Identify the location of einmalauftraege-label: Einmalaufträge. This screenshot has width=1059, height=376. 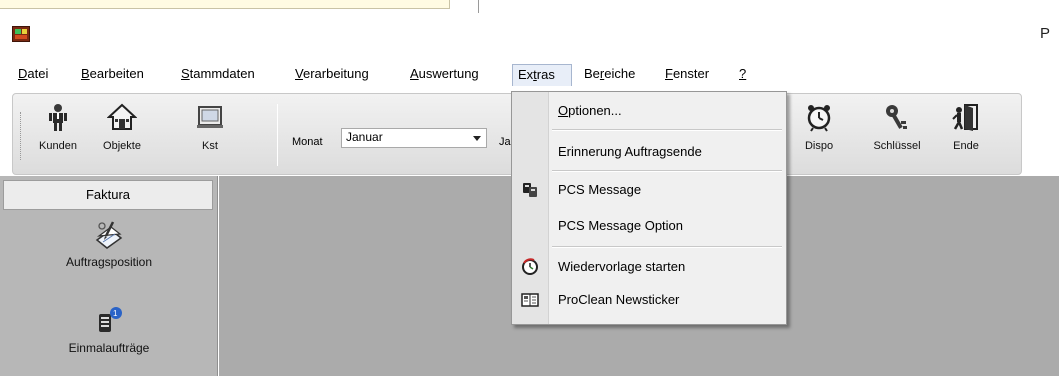
(109, 348).